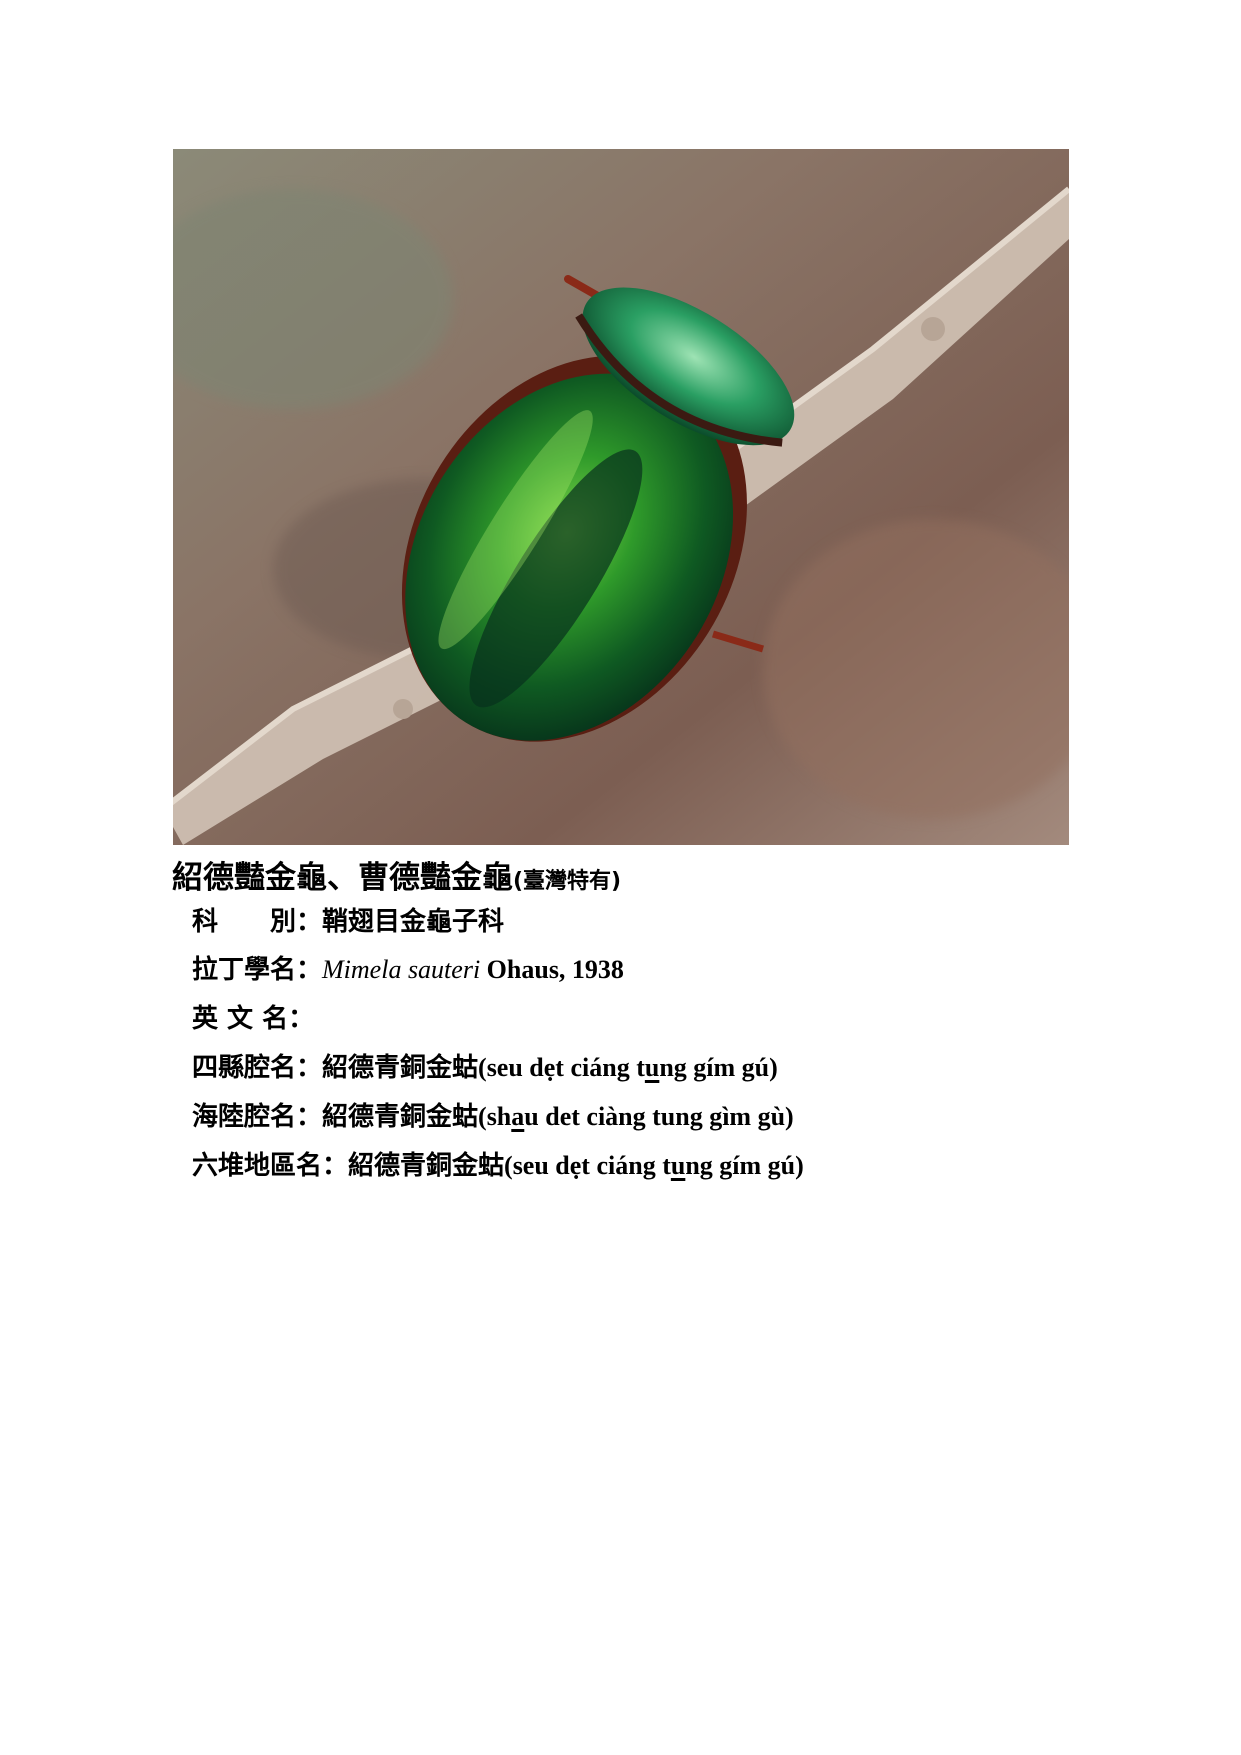 The width and height of the screenshot is (1241, 1755). Describe the element at coordinates (400, 1068) in the screenshot. I see `sixian-han: 紹德青銅金蛄` at that location.